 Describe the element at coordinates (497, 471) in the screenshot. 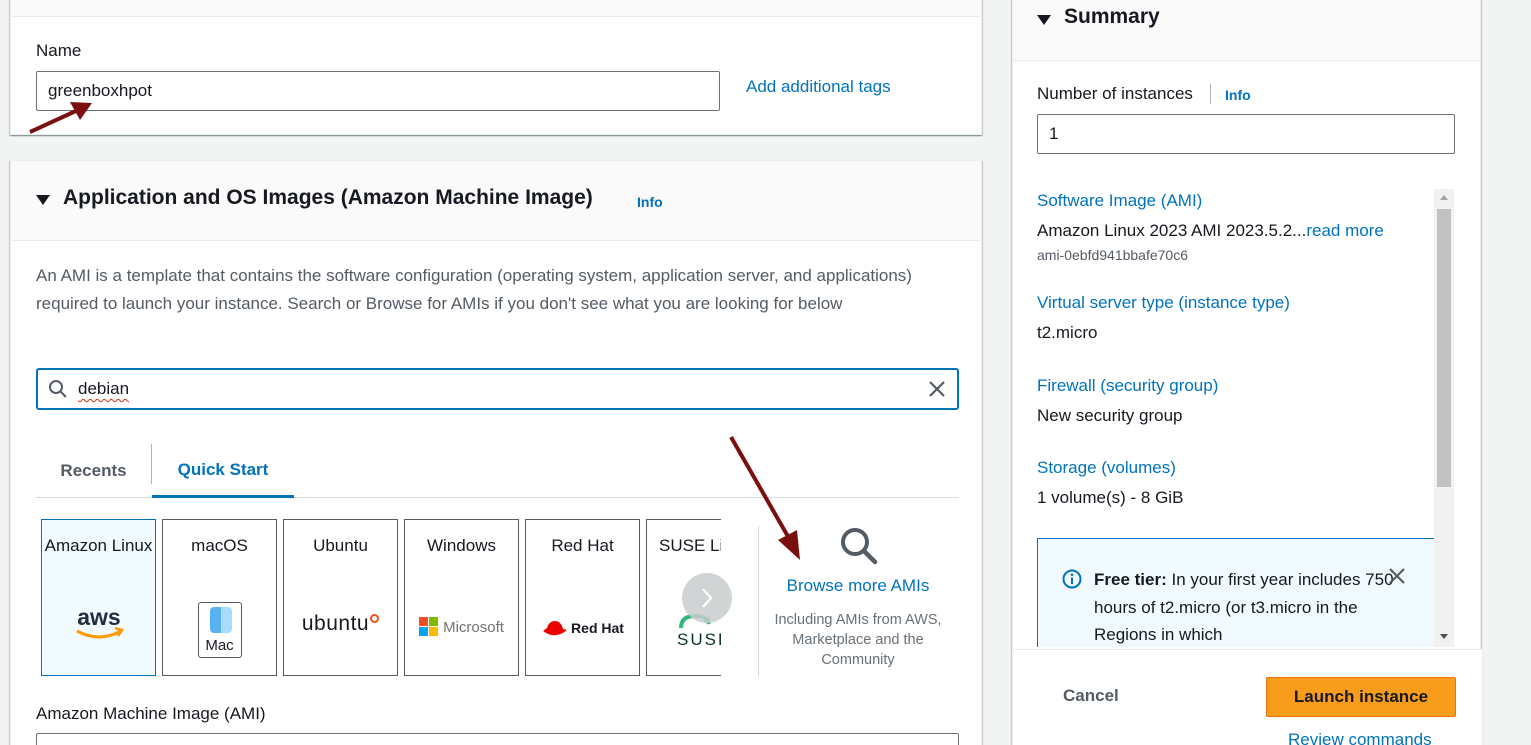

I see `ami-tabs: Recents Quick Start` at that location.